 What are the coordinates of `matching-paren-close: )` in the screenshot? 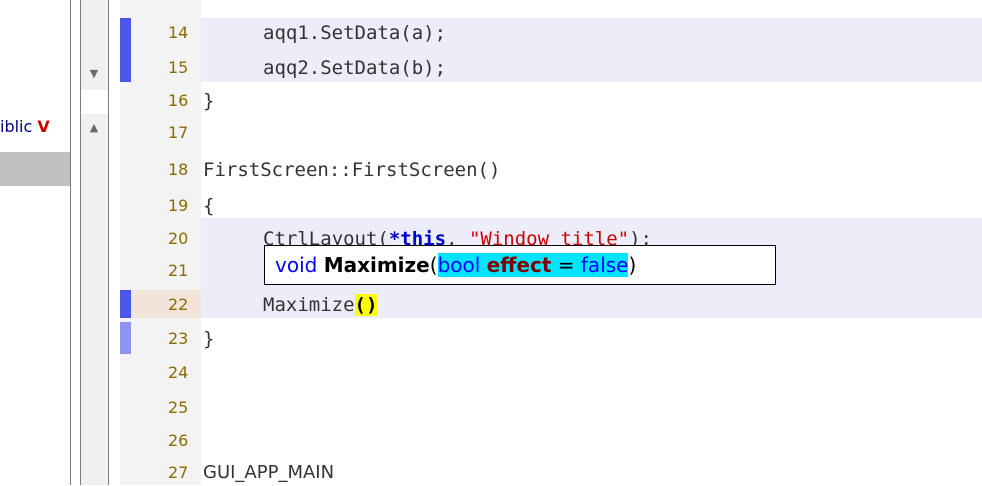 It's located at (371, 305).